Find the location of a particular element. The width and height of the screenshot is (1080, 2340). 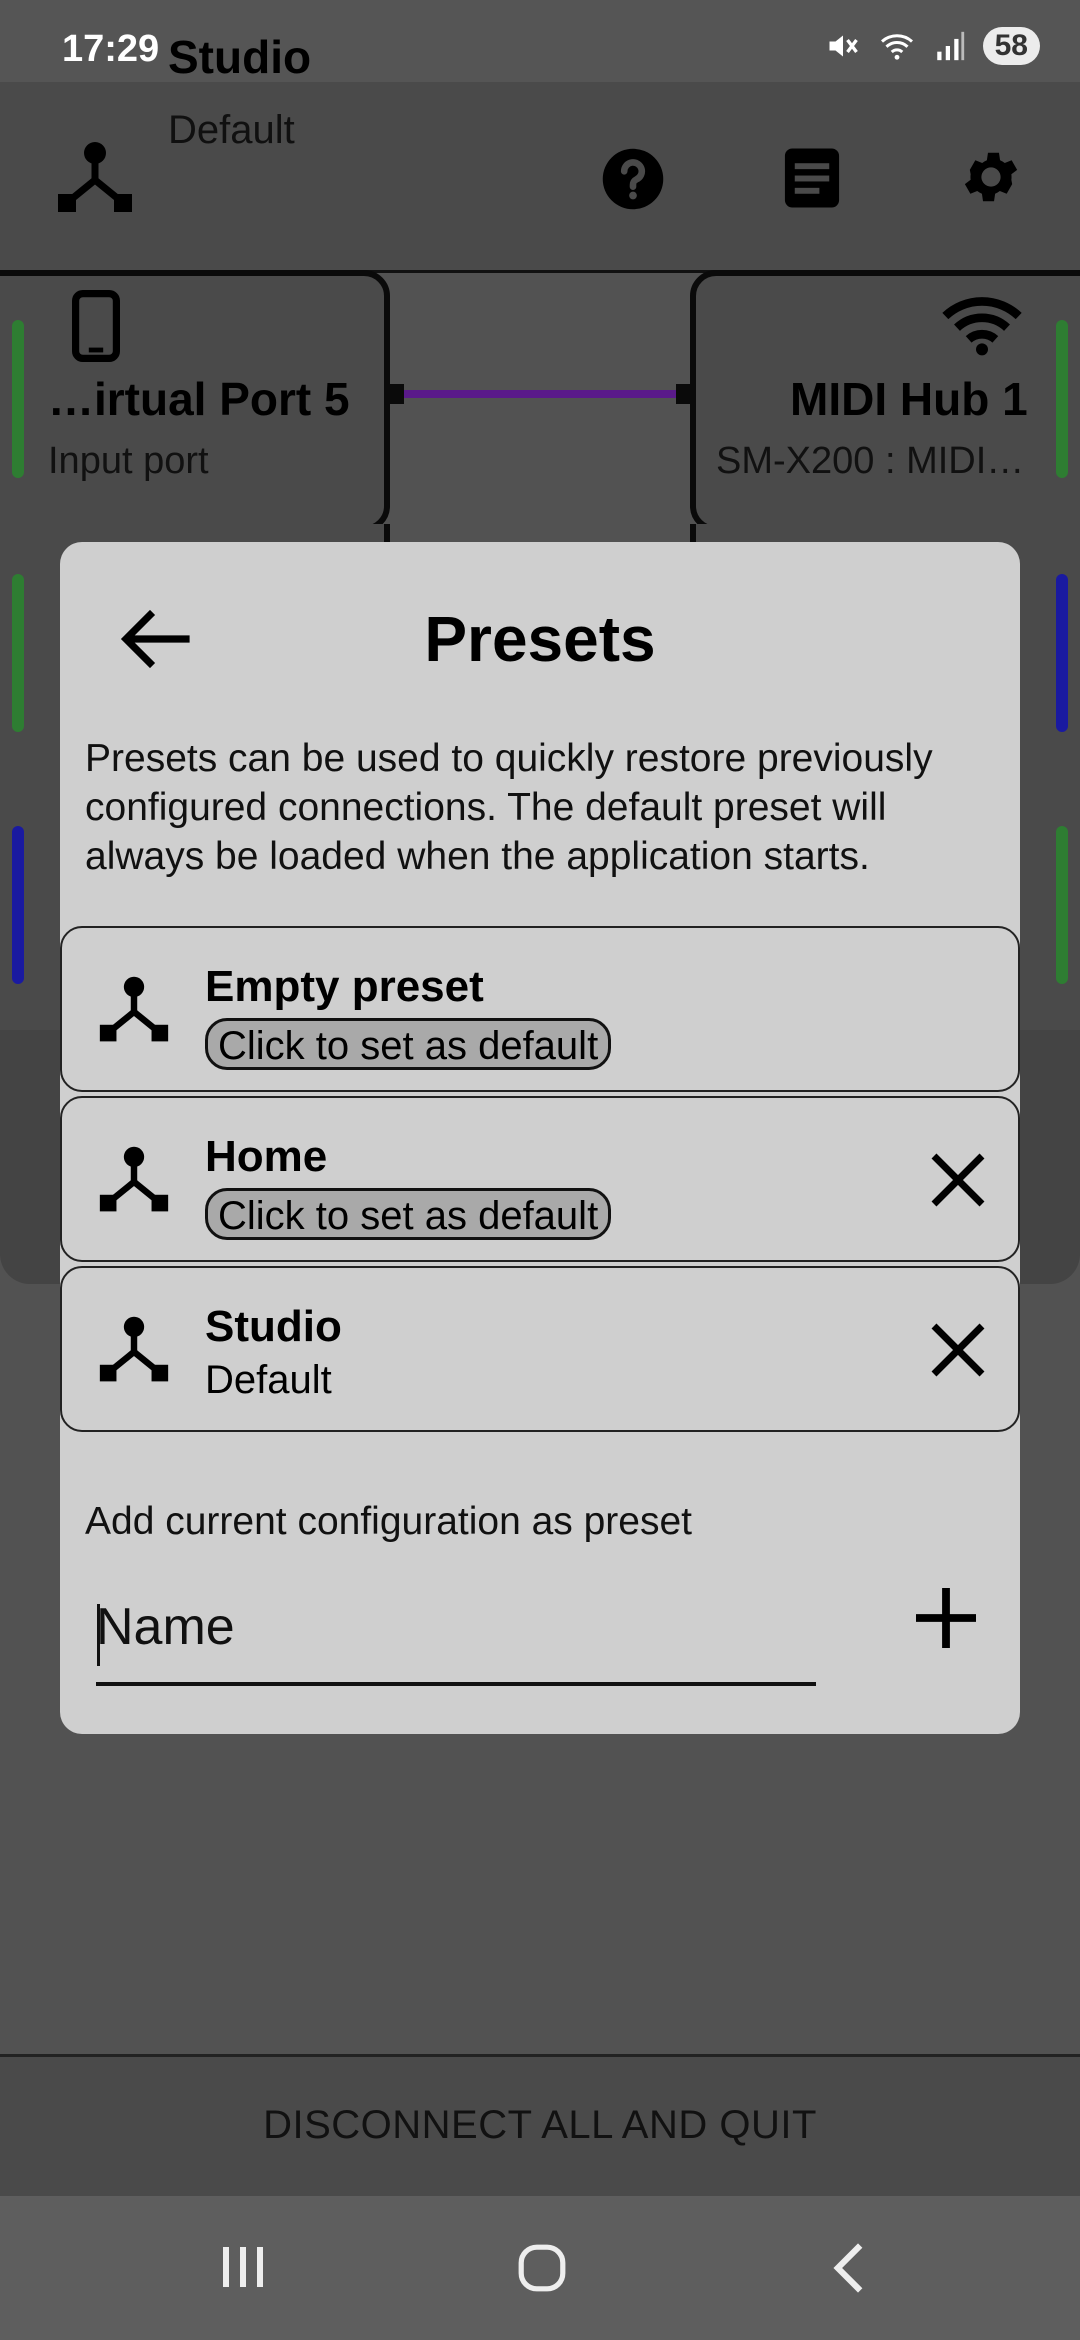

port-subtitle-left: Input port is located at coordinates (128, 461).